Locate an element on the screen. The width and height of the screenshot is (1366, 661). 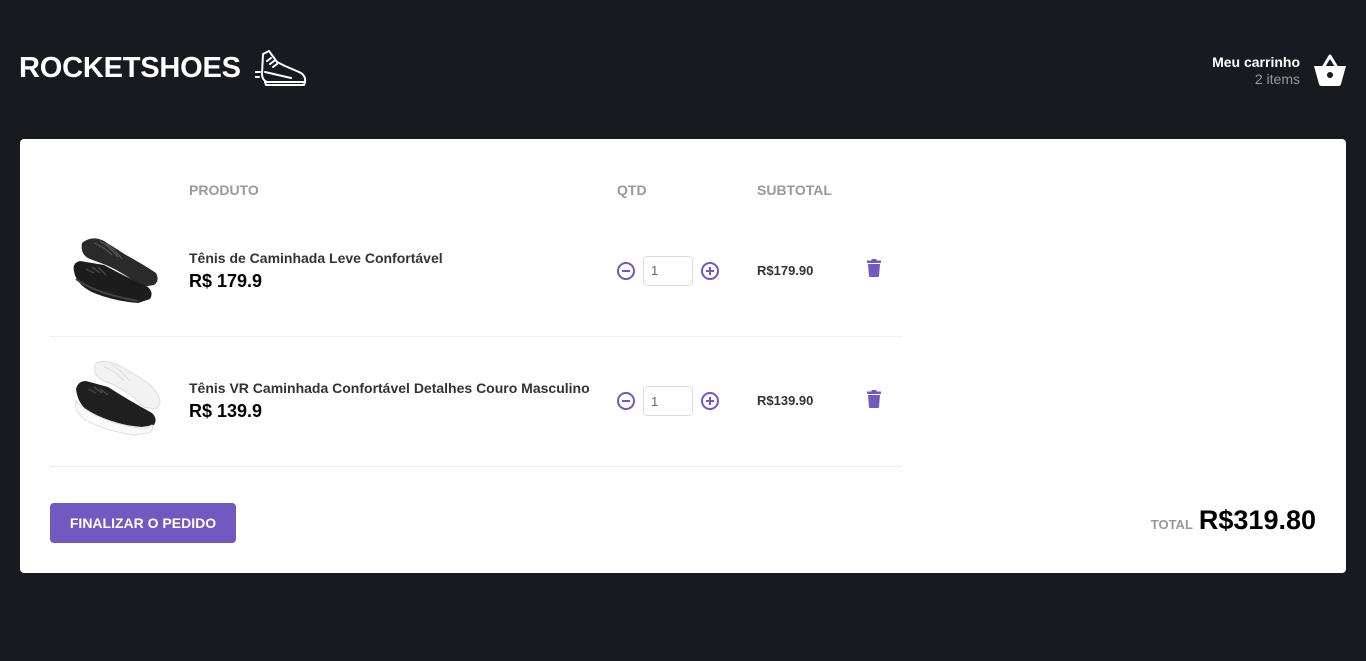
subtotal-cell: R$179.90 is located at coordinates (795, 271).